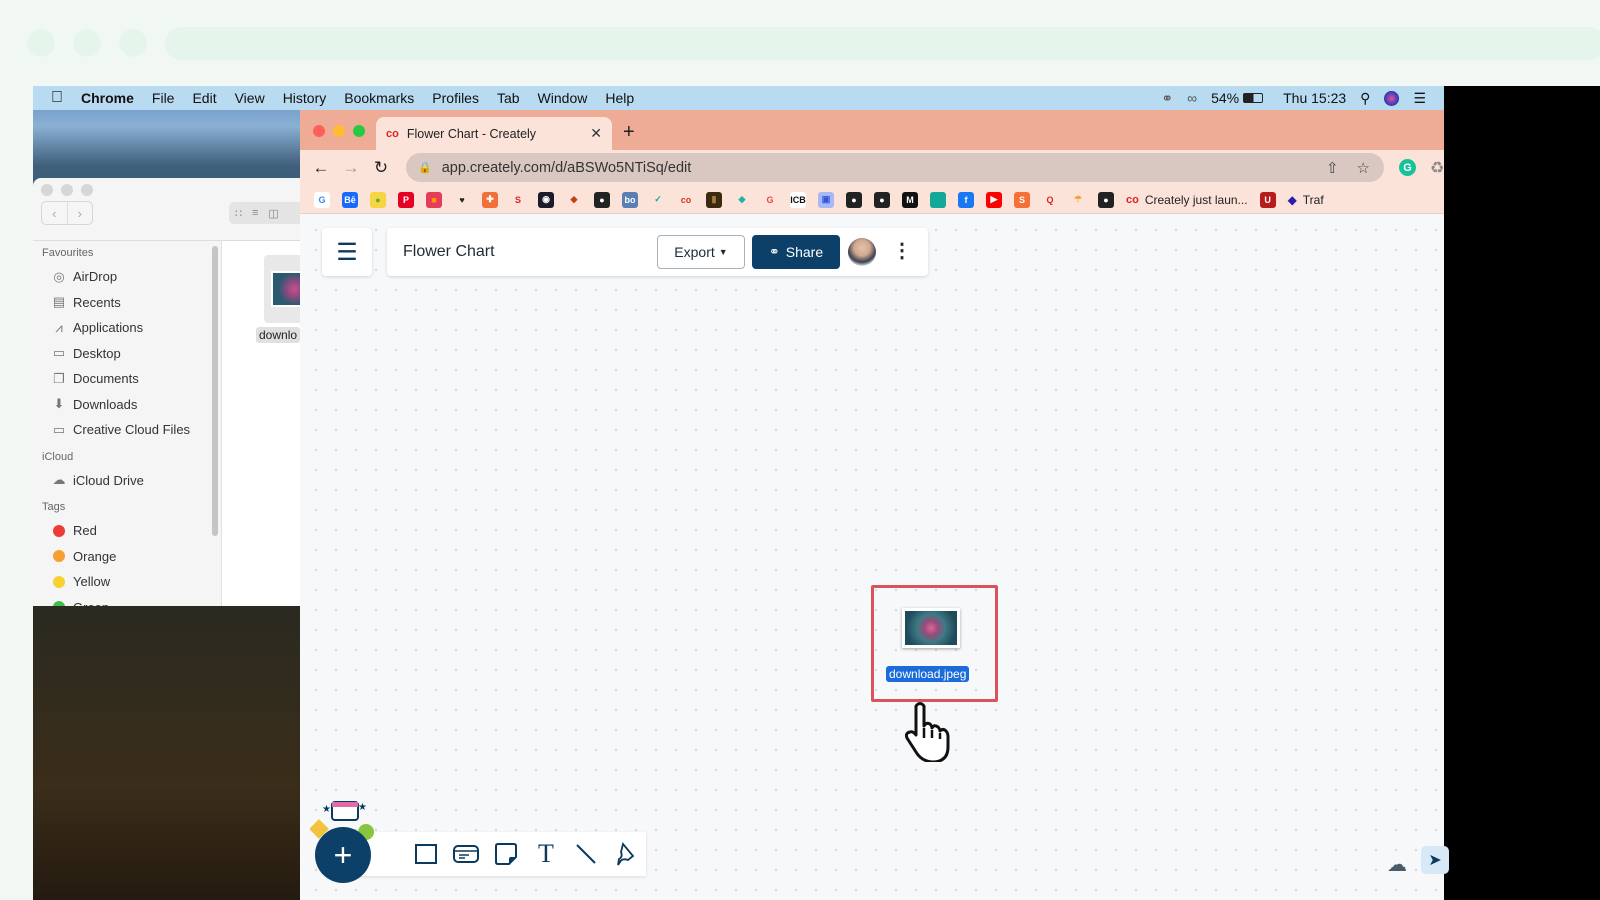 The image size is (1600, 900). I want to click on line-tool-icon, so click(586, 854).